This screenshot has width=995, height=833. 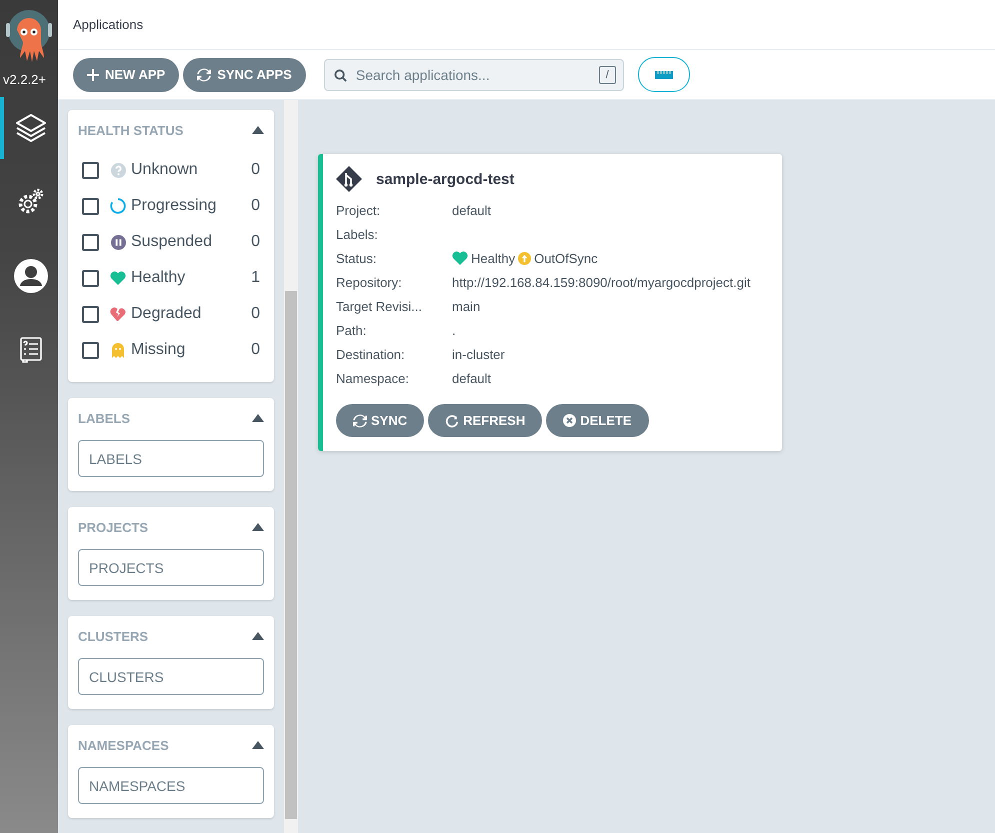 What do you see at coordinates (174, 206) in the screenshot?
I see `status-label: Progressing` at bounding box center [174, 206].